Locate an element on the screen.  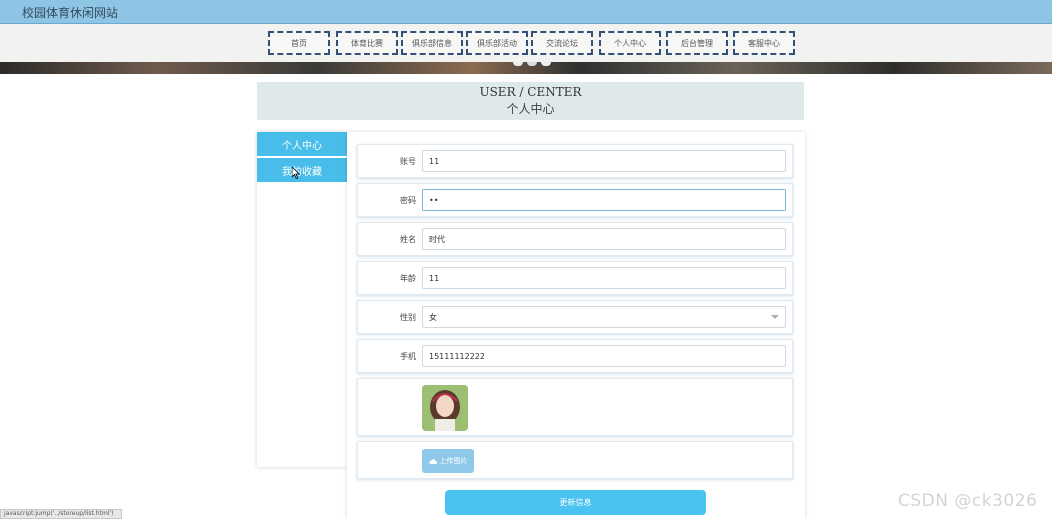
password-label: 密码 is located at coordinates (408, 200).